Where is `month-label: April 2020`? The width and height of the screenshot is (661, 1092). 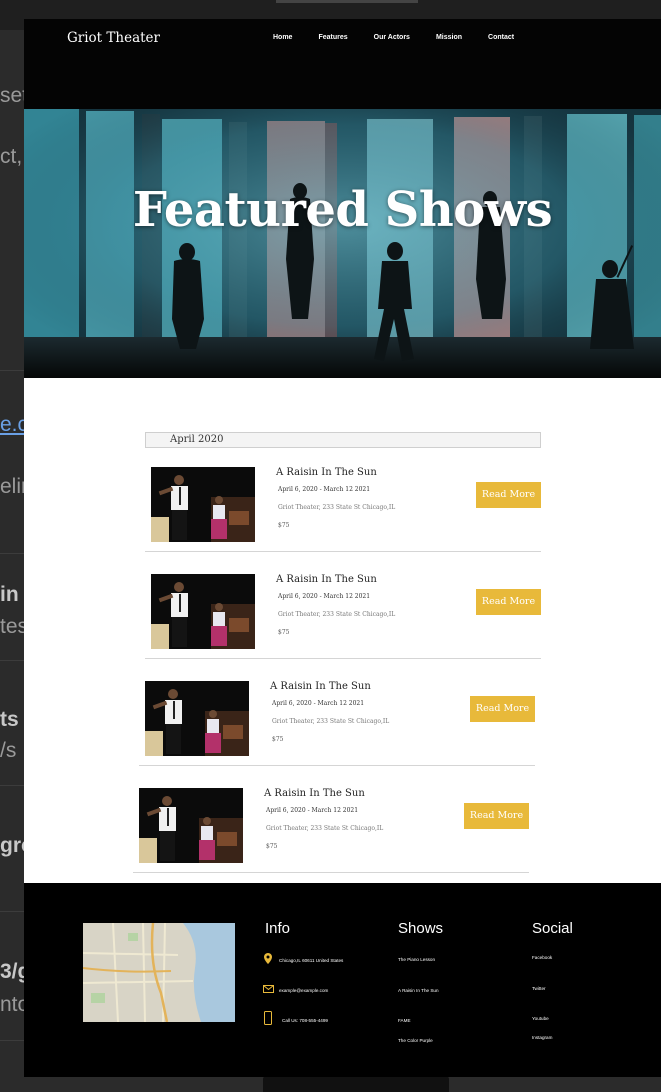
month-label: April 2020 is located at coordinates (197, 439).